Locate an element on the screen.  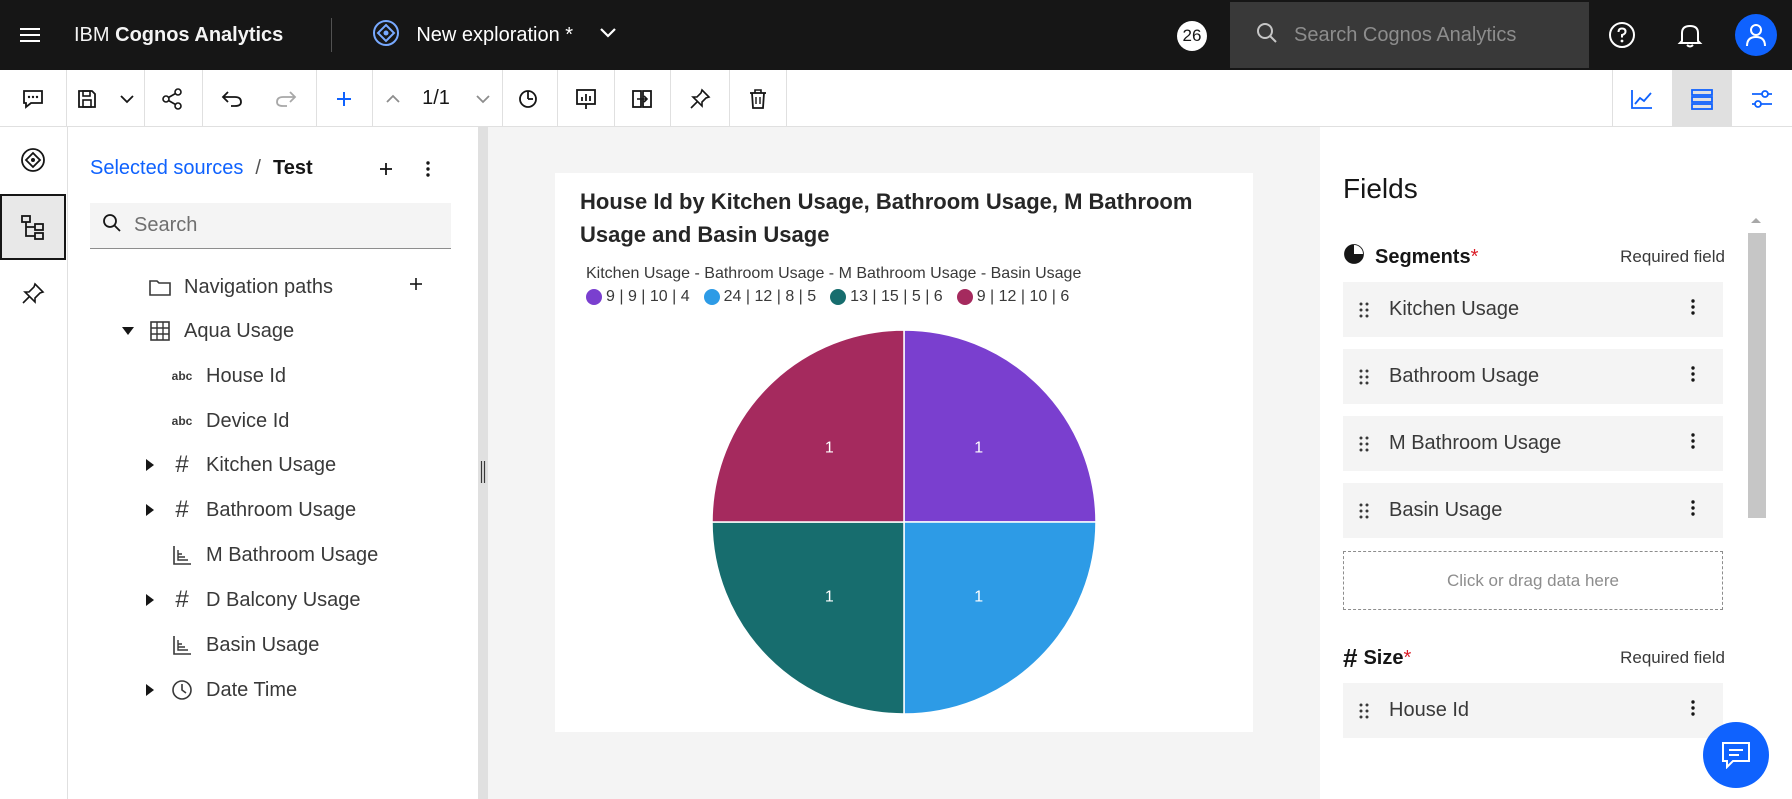
timer-icon is located at coordinates (528, 98).